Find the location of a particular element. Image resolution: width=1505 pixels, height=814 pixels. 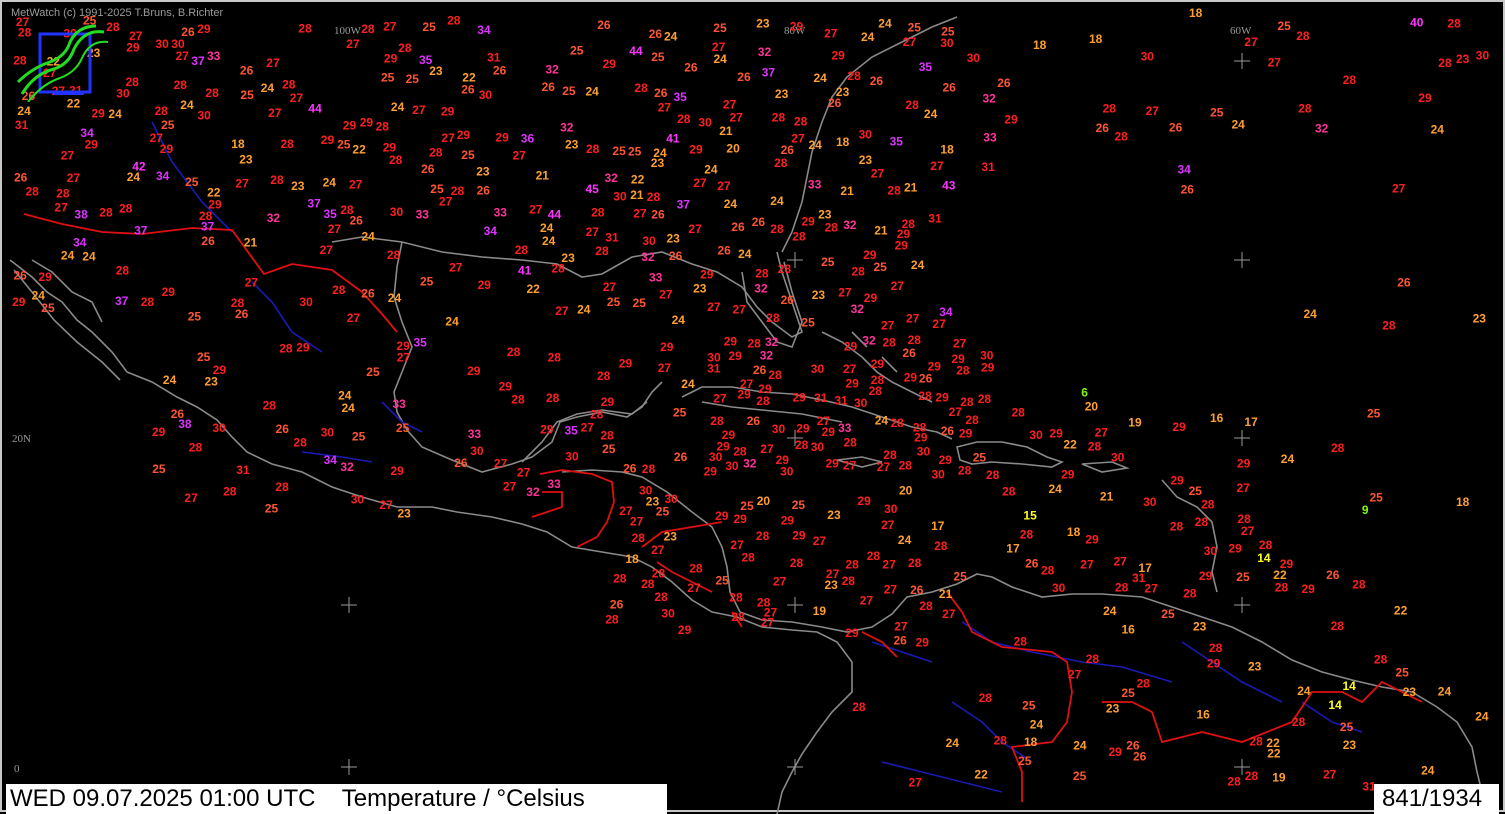

station-temperature: 6 is located at coordinates (1084, 392).